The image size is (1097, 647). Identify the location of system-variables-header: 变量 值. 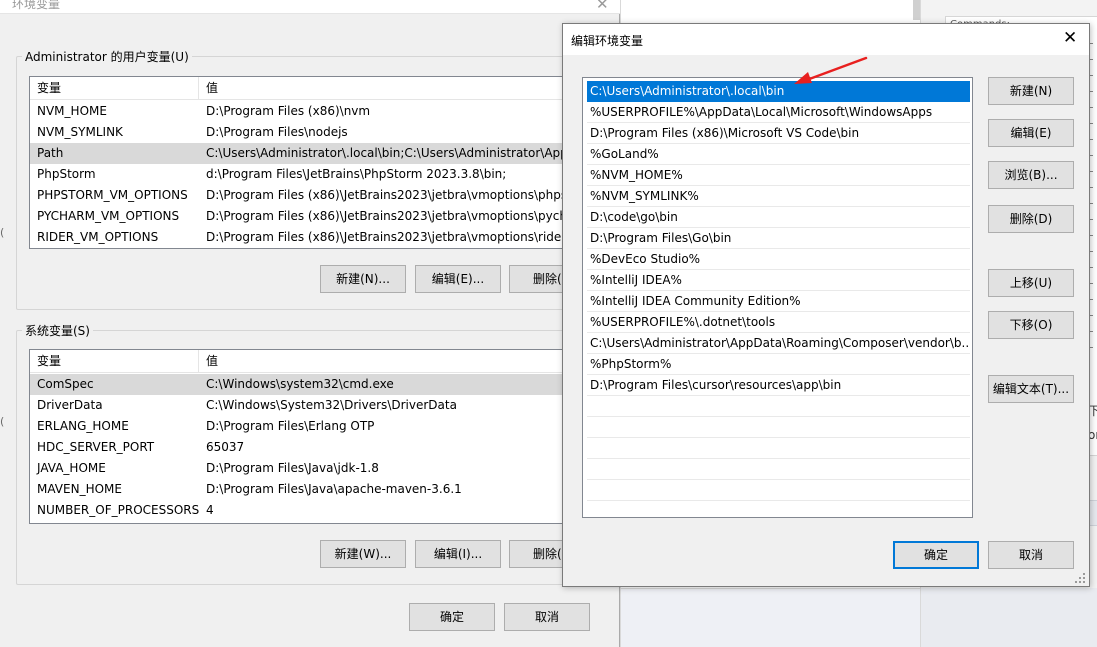
(324, 361).